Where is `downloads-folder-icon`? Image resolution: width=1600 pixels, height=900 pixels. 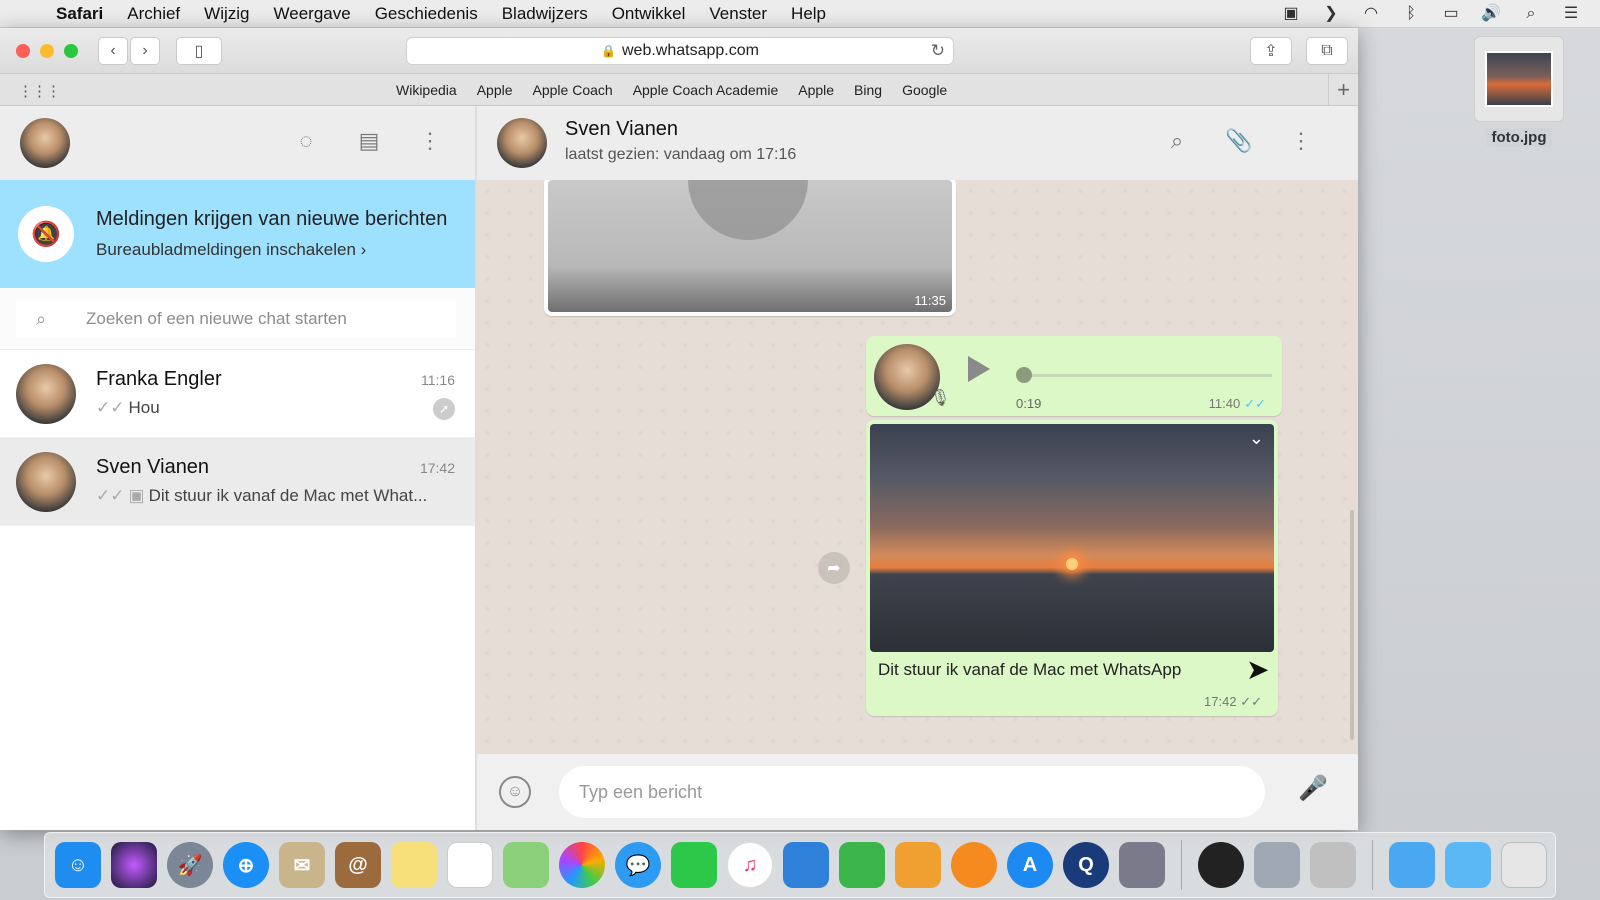
downloads-folder-icon is located at coordinates (1412, 865).